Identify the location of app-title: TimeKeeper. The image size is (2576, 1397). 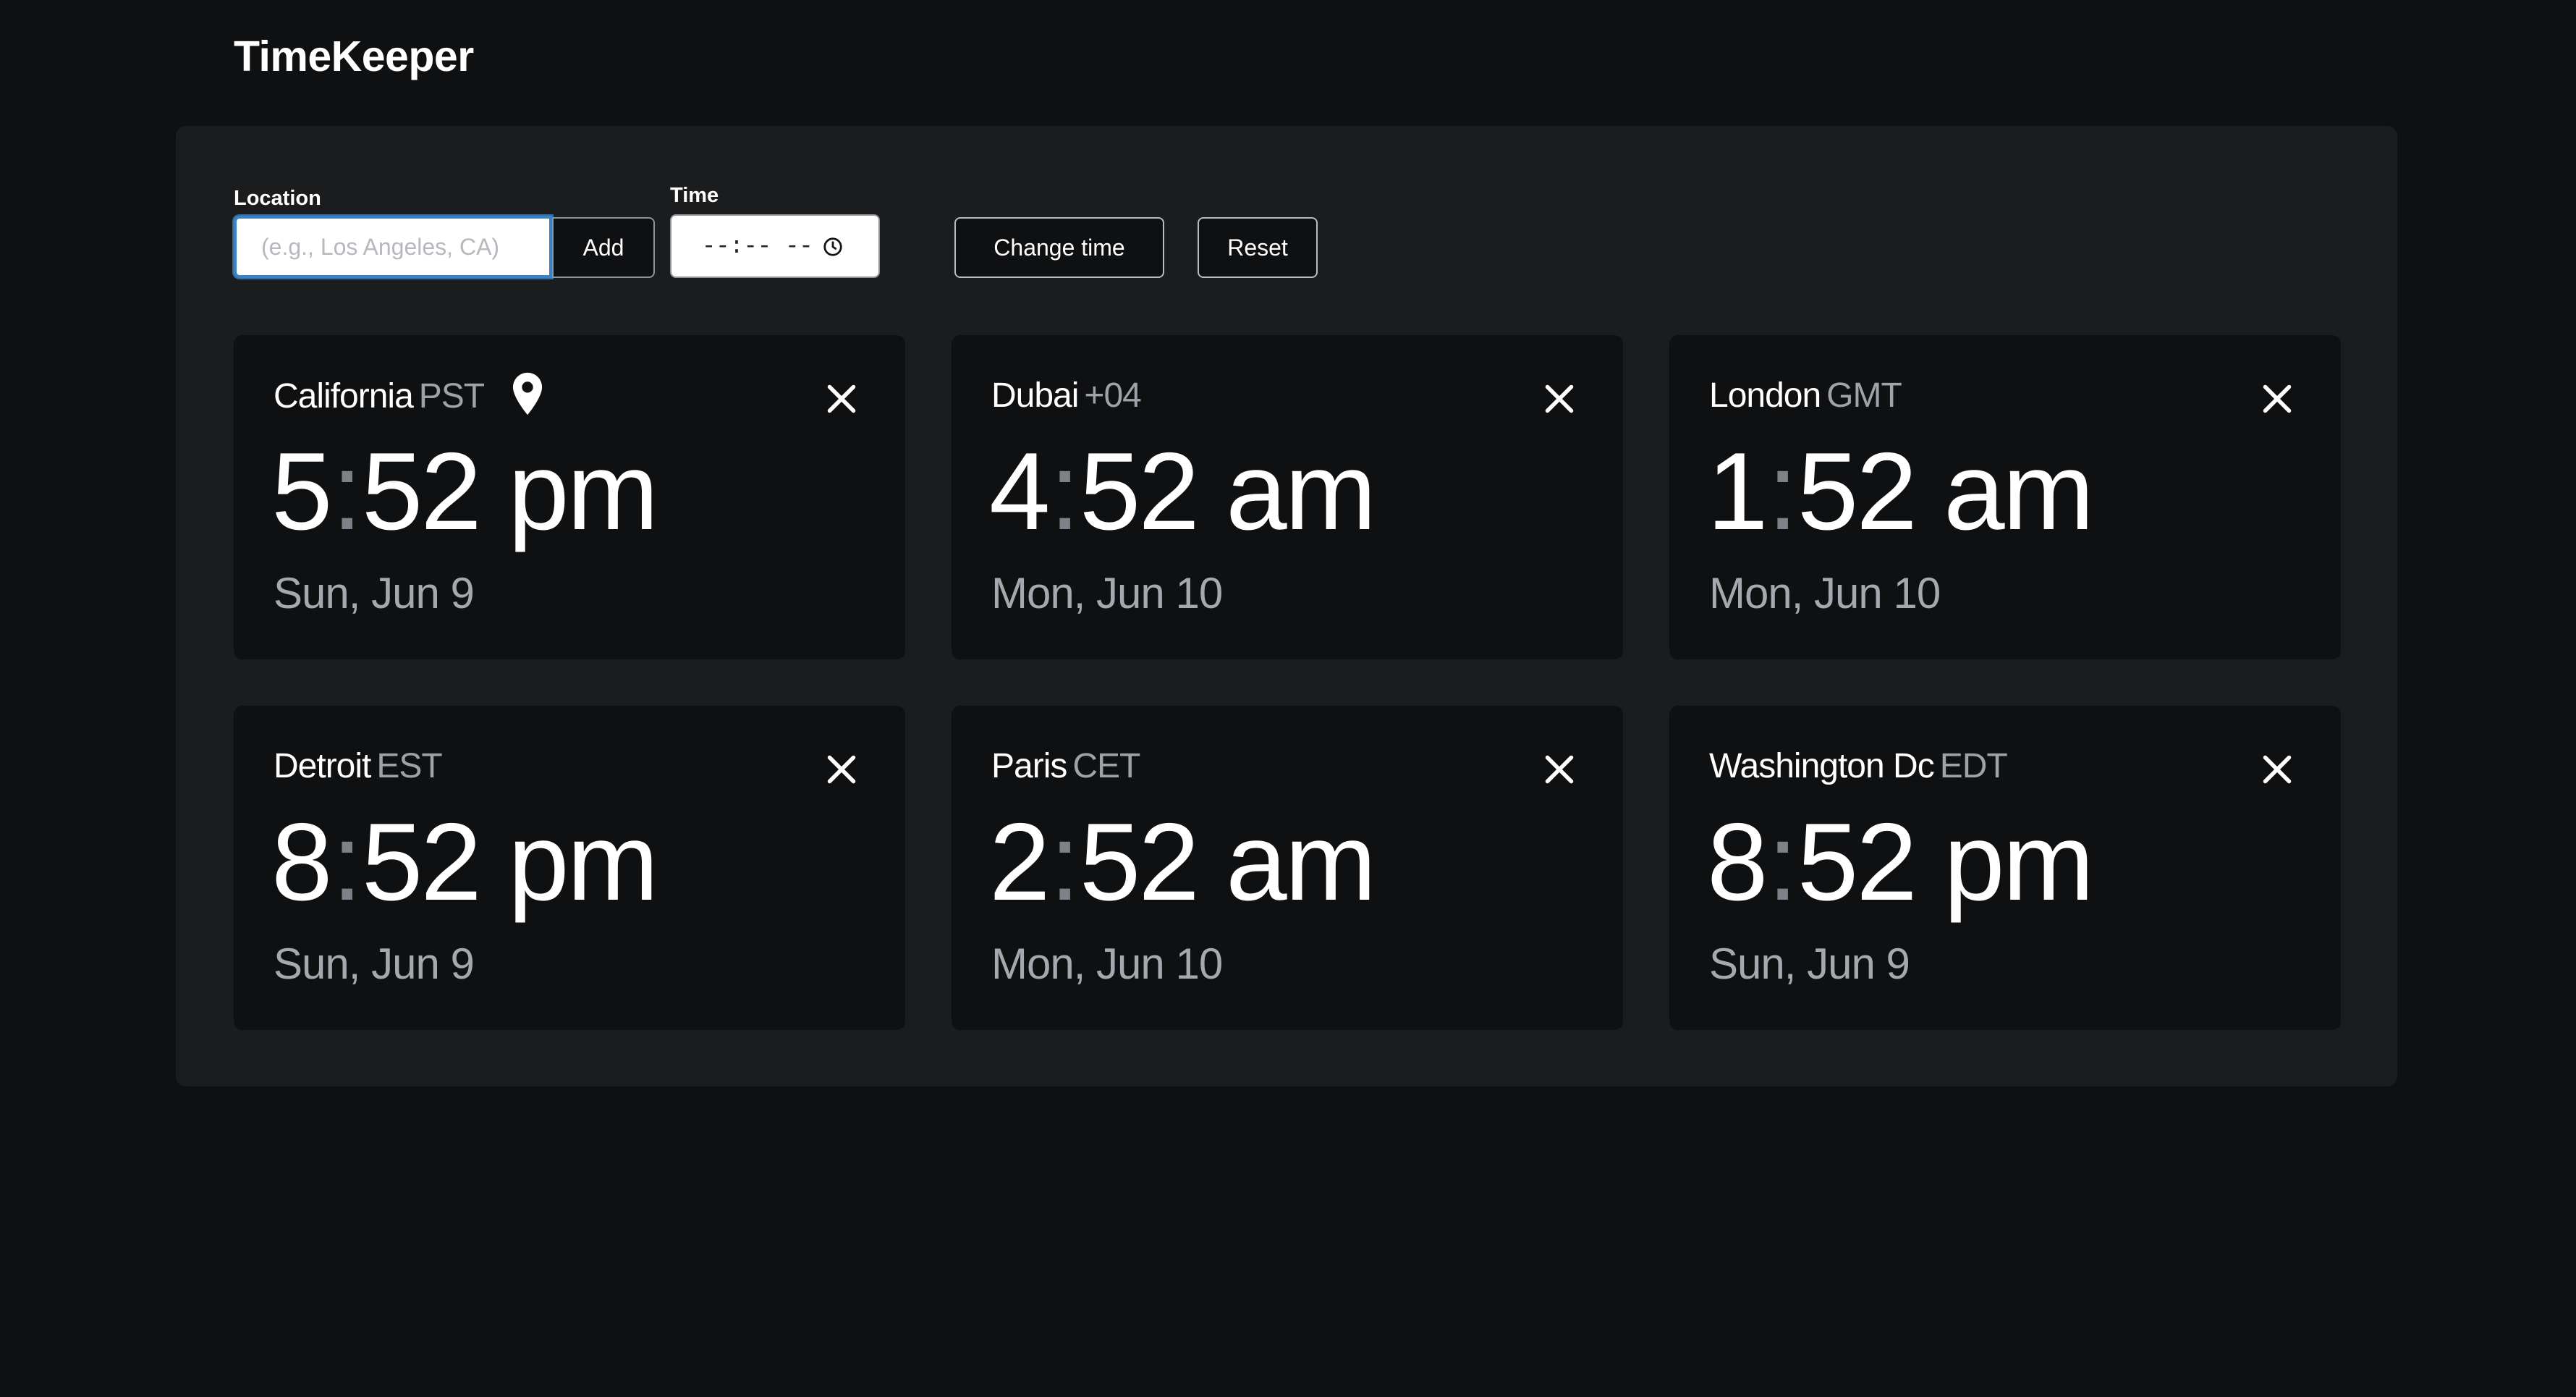
(354, 56).